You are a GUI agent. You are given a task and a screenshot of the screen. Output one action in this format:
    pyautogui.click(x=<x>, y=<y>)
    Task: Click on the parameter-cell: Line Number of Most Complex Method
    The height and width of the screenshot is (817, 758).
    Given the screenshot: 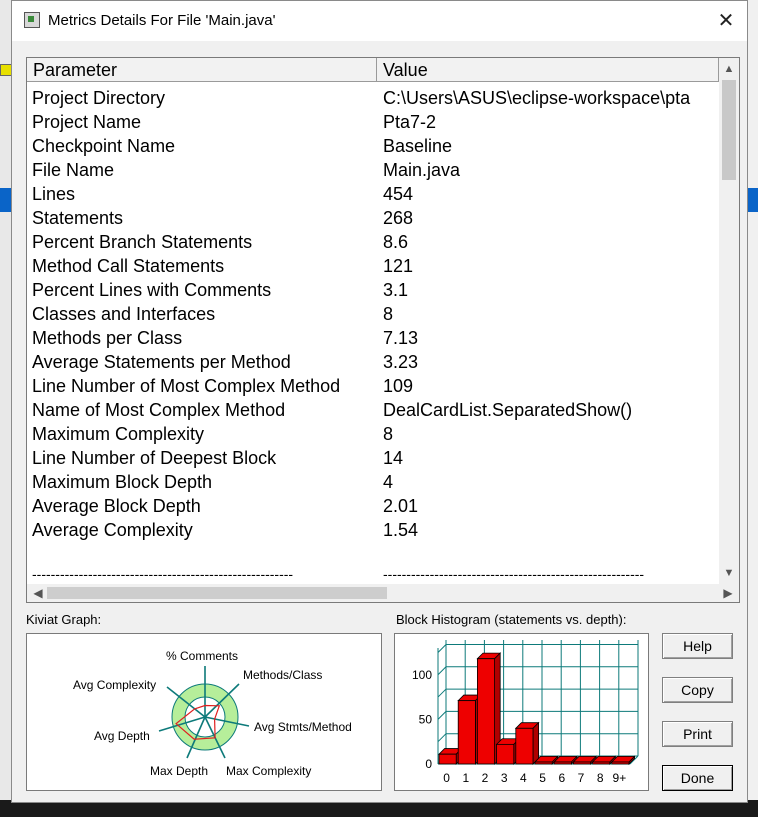 What is the action you would take?
    pyautogui.click(x=186, y=386)
    